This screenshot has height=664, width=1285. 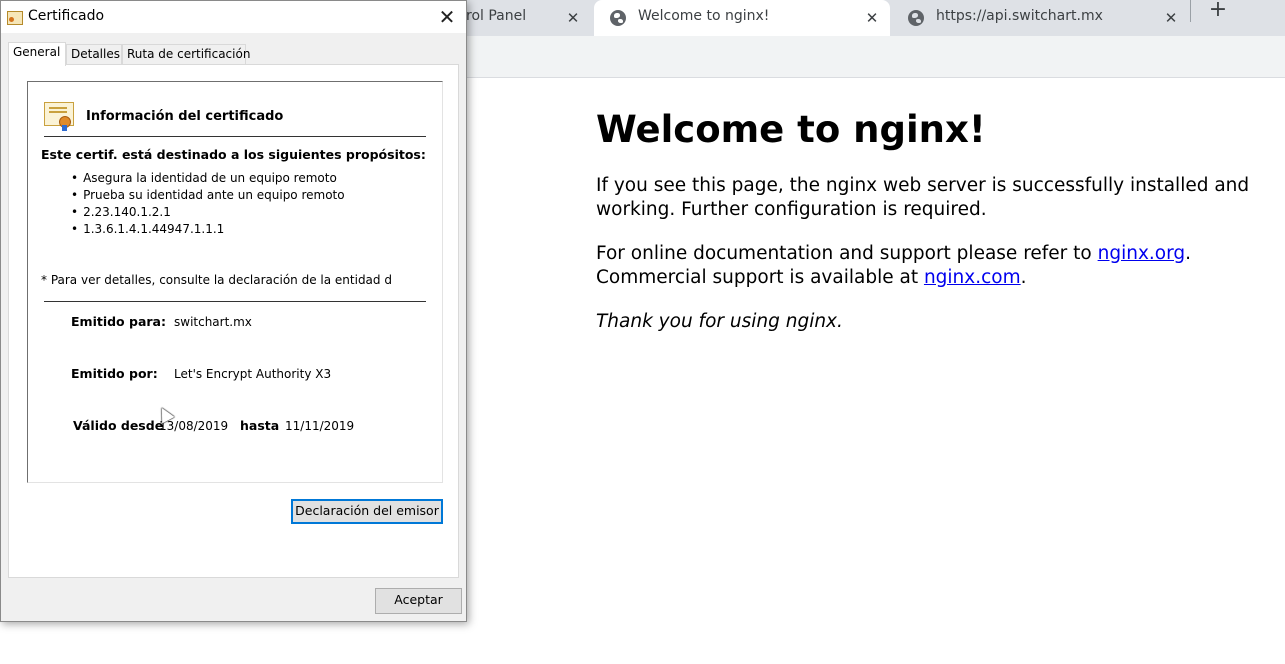 I want to click on valid-from-label: Válido desde, so click(x=118, y=425).